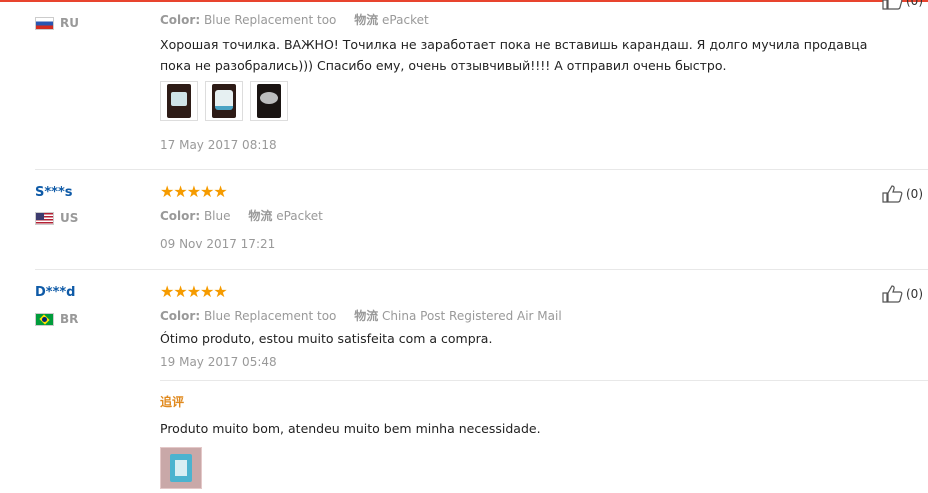  What do you see at coordinates (44, 218) in the screenshot?
I see `usa-flag-icon` at bounding box center [44, 218].